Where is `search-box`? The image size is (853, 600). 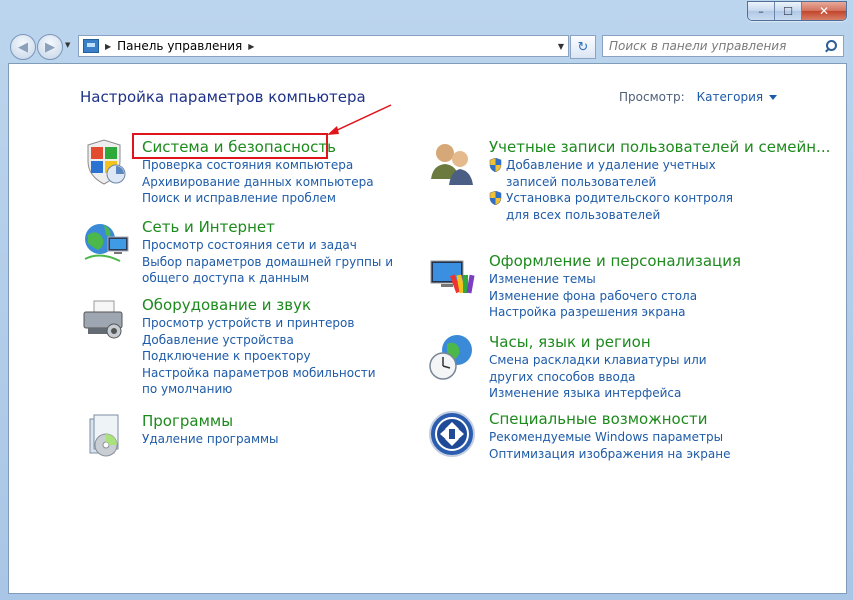
search-box is located at coordinates (723, 46).